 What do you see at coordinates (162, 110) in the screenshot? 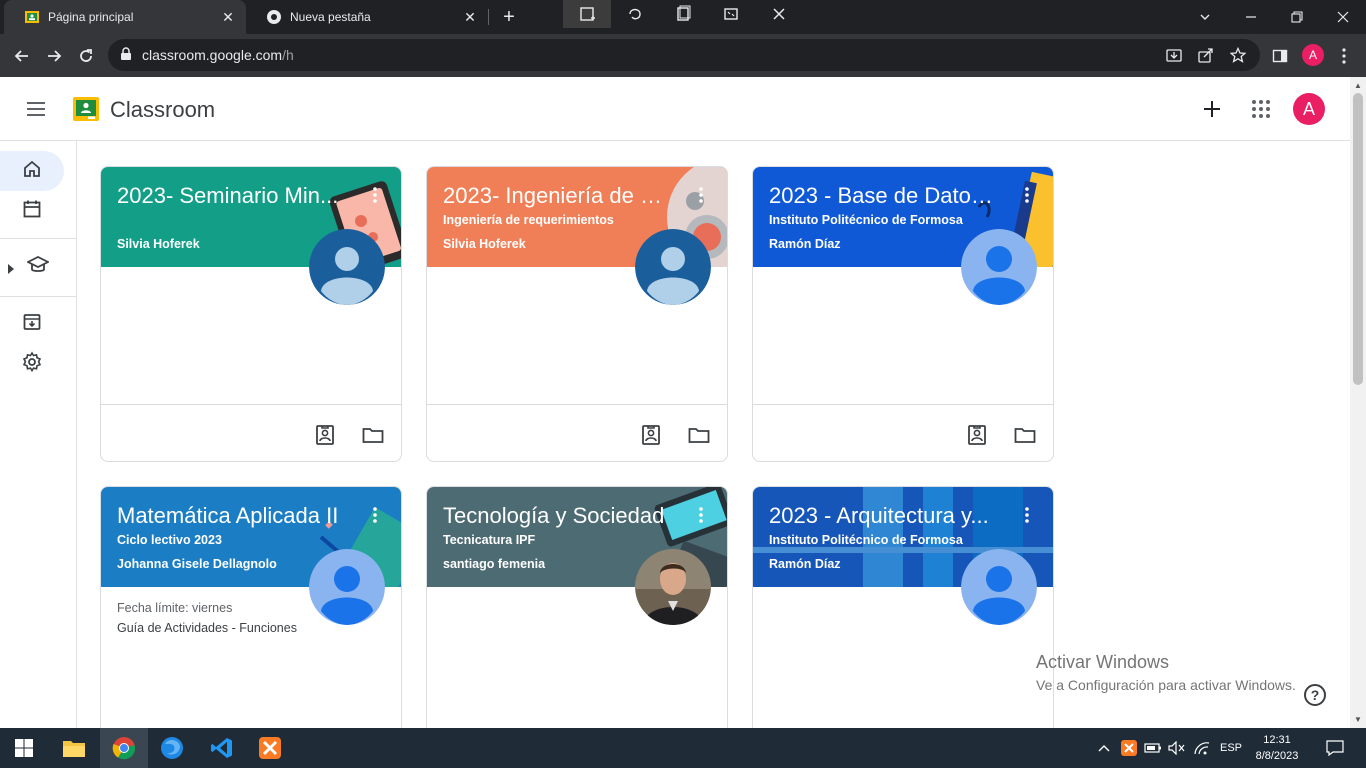
I see `app-brand: Classroom` at bounding box center [162, 110].